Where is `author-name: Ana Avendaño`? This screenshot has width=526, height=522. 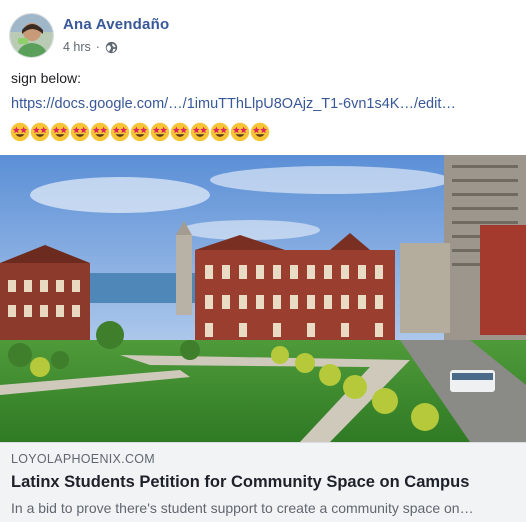
author-name: Ana Avendaño is located at coordinates (116, 24).